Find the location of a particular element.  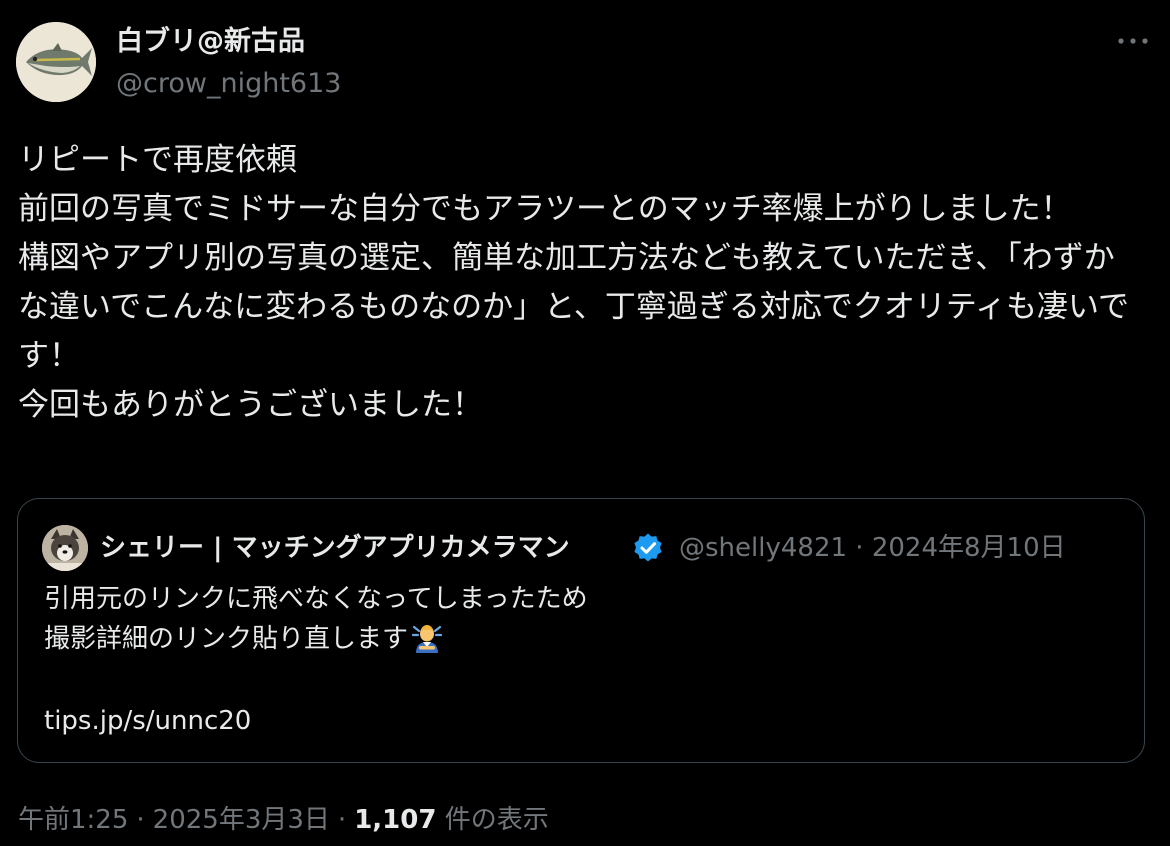

quoted-author-display-name: シェリー | マッチングアプリカメラマン is located at coordinates (335, 548).